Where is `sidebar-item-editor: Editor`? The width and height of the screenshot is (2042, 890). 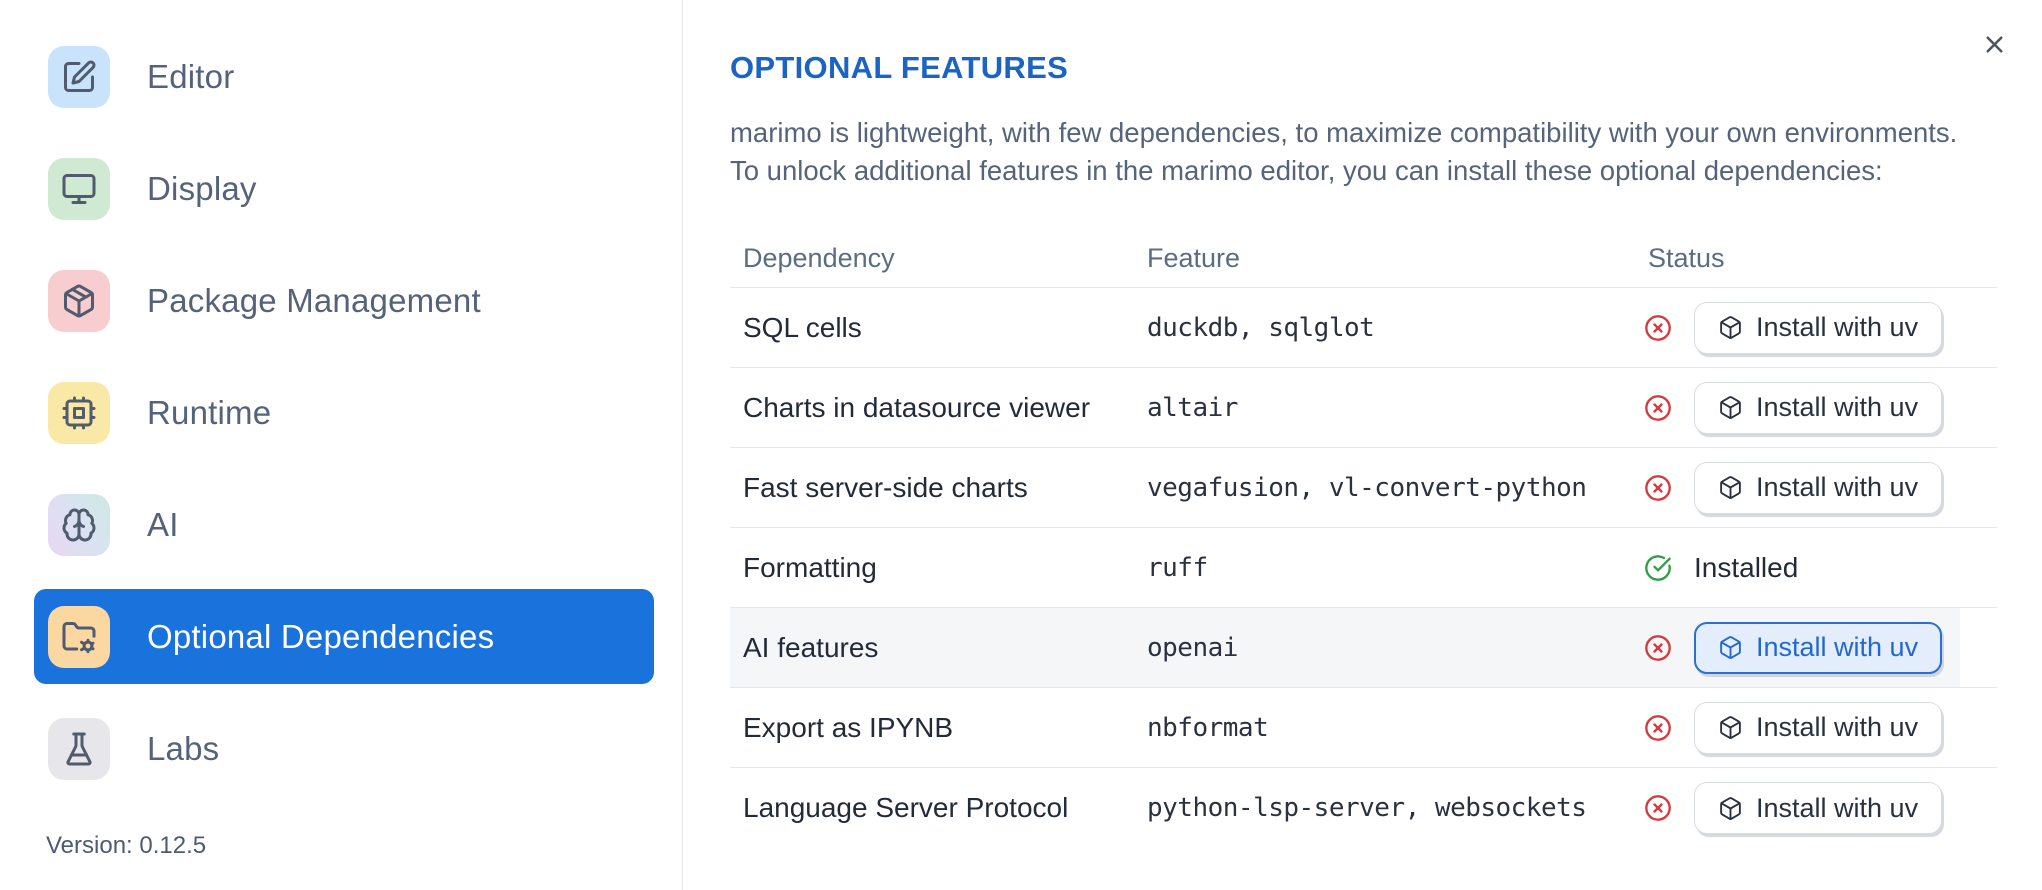
sidebar-item-editor: Editor is located at coordinates (344, 76).